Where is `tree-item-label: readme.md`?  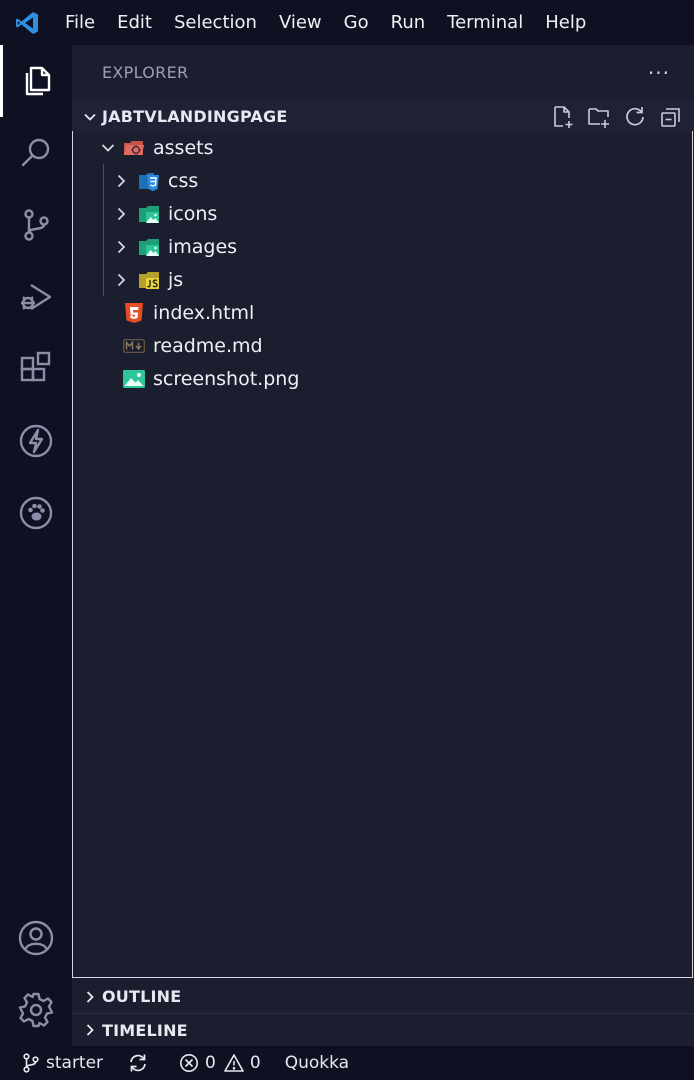 tree-item-label: readme.md is located at coordinates (208, 345).